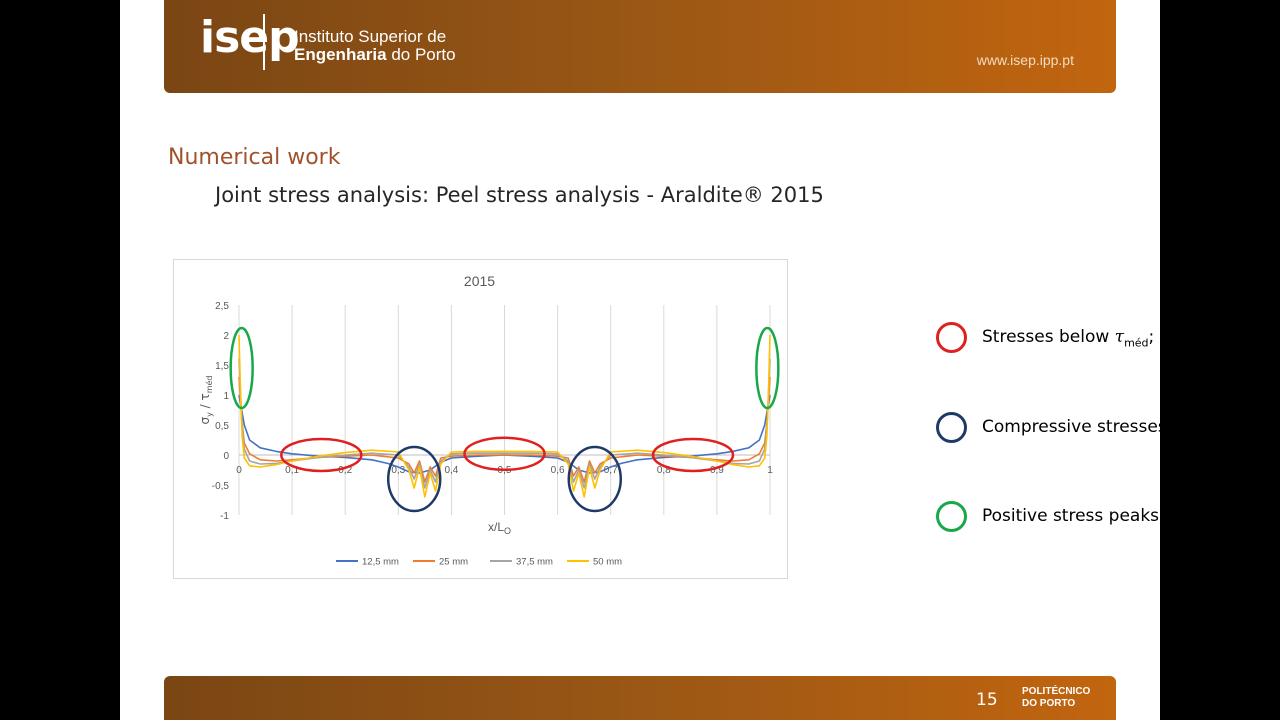  What do you see at coordinates (951, 337) in the screenshot?
I see `red-circle-icon` at bounding box center [951, 337].